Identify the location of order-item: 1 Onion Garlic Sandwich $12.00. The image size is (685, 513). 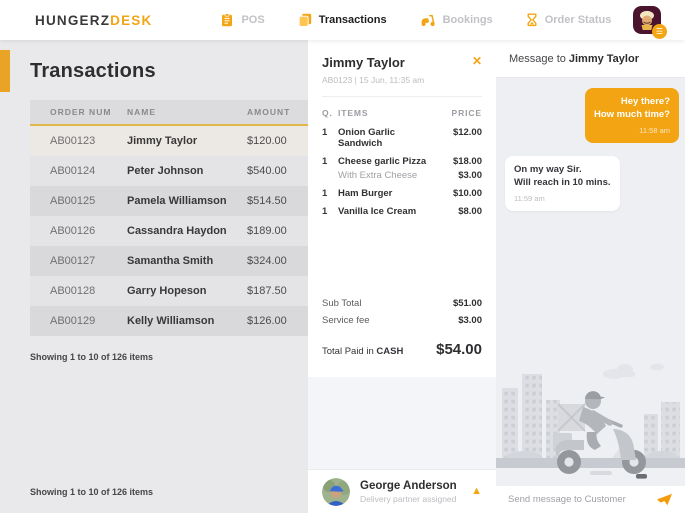
(402, 137).